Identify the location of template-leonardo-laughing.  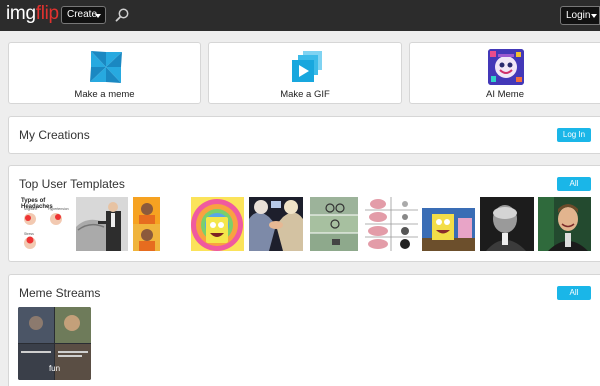
(564, 224).